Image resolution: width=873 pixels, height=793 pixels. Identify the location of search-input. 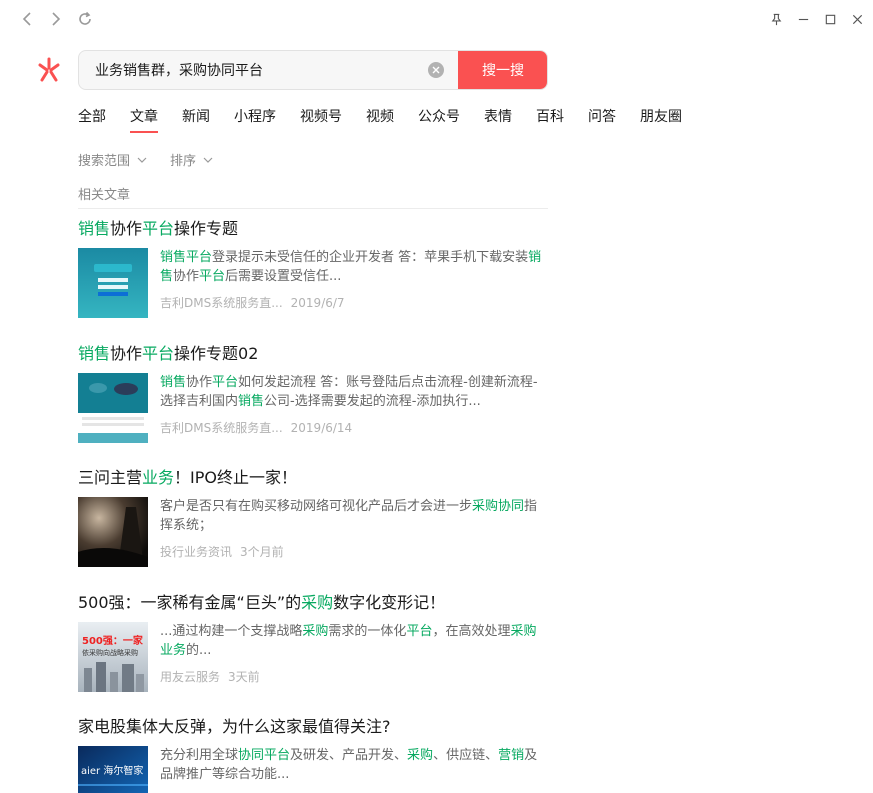
(269, 70).